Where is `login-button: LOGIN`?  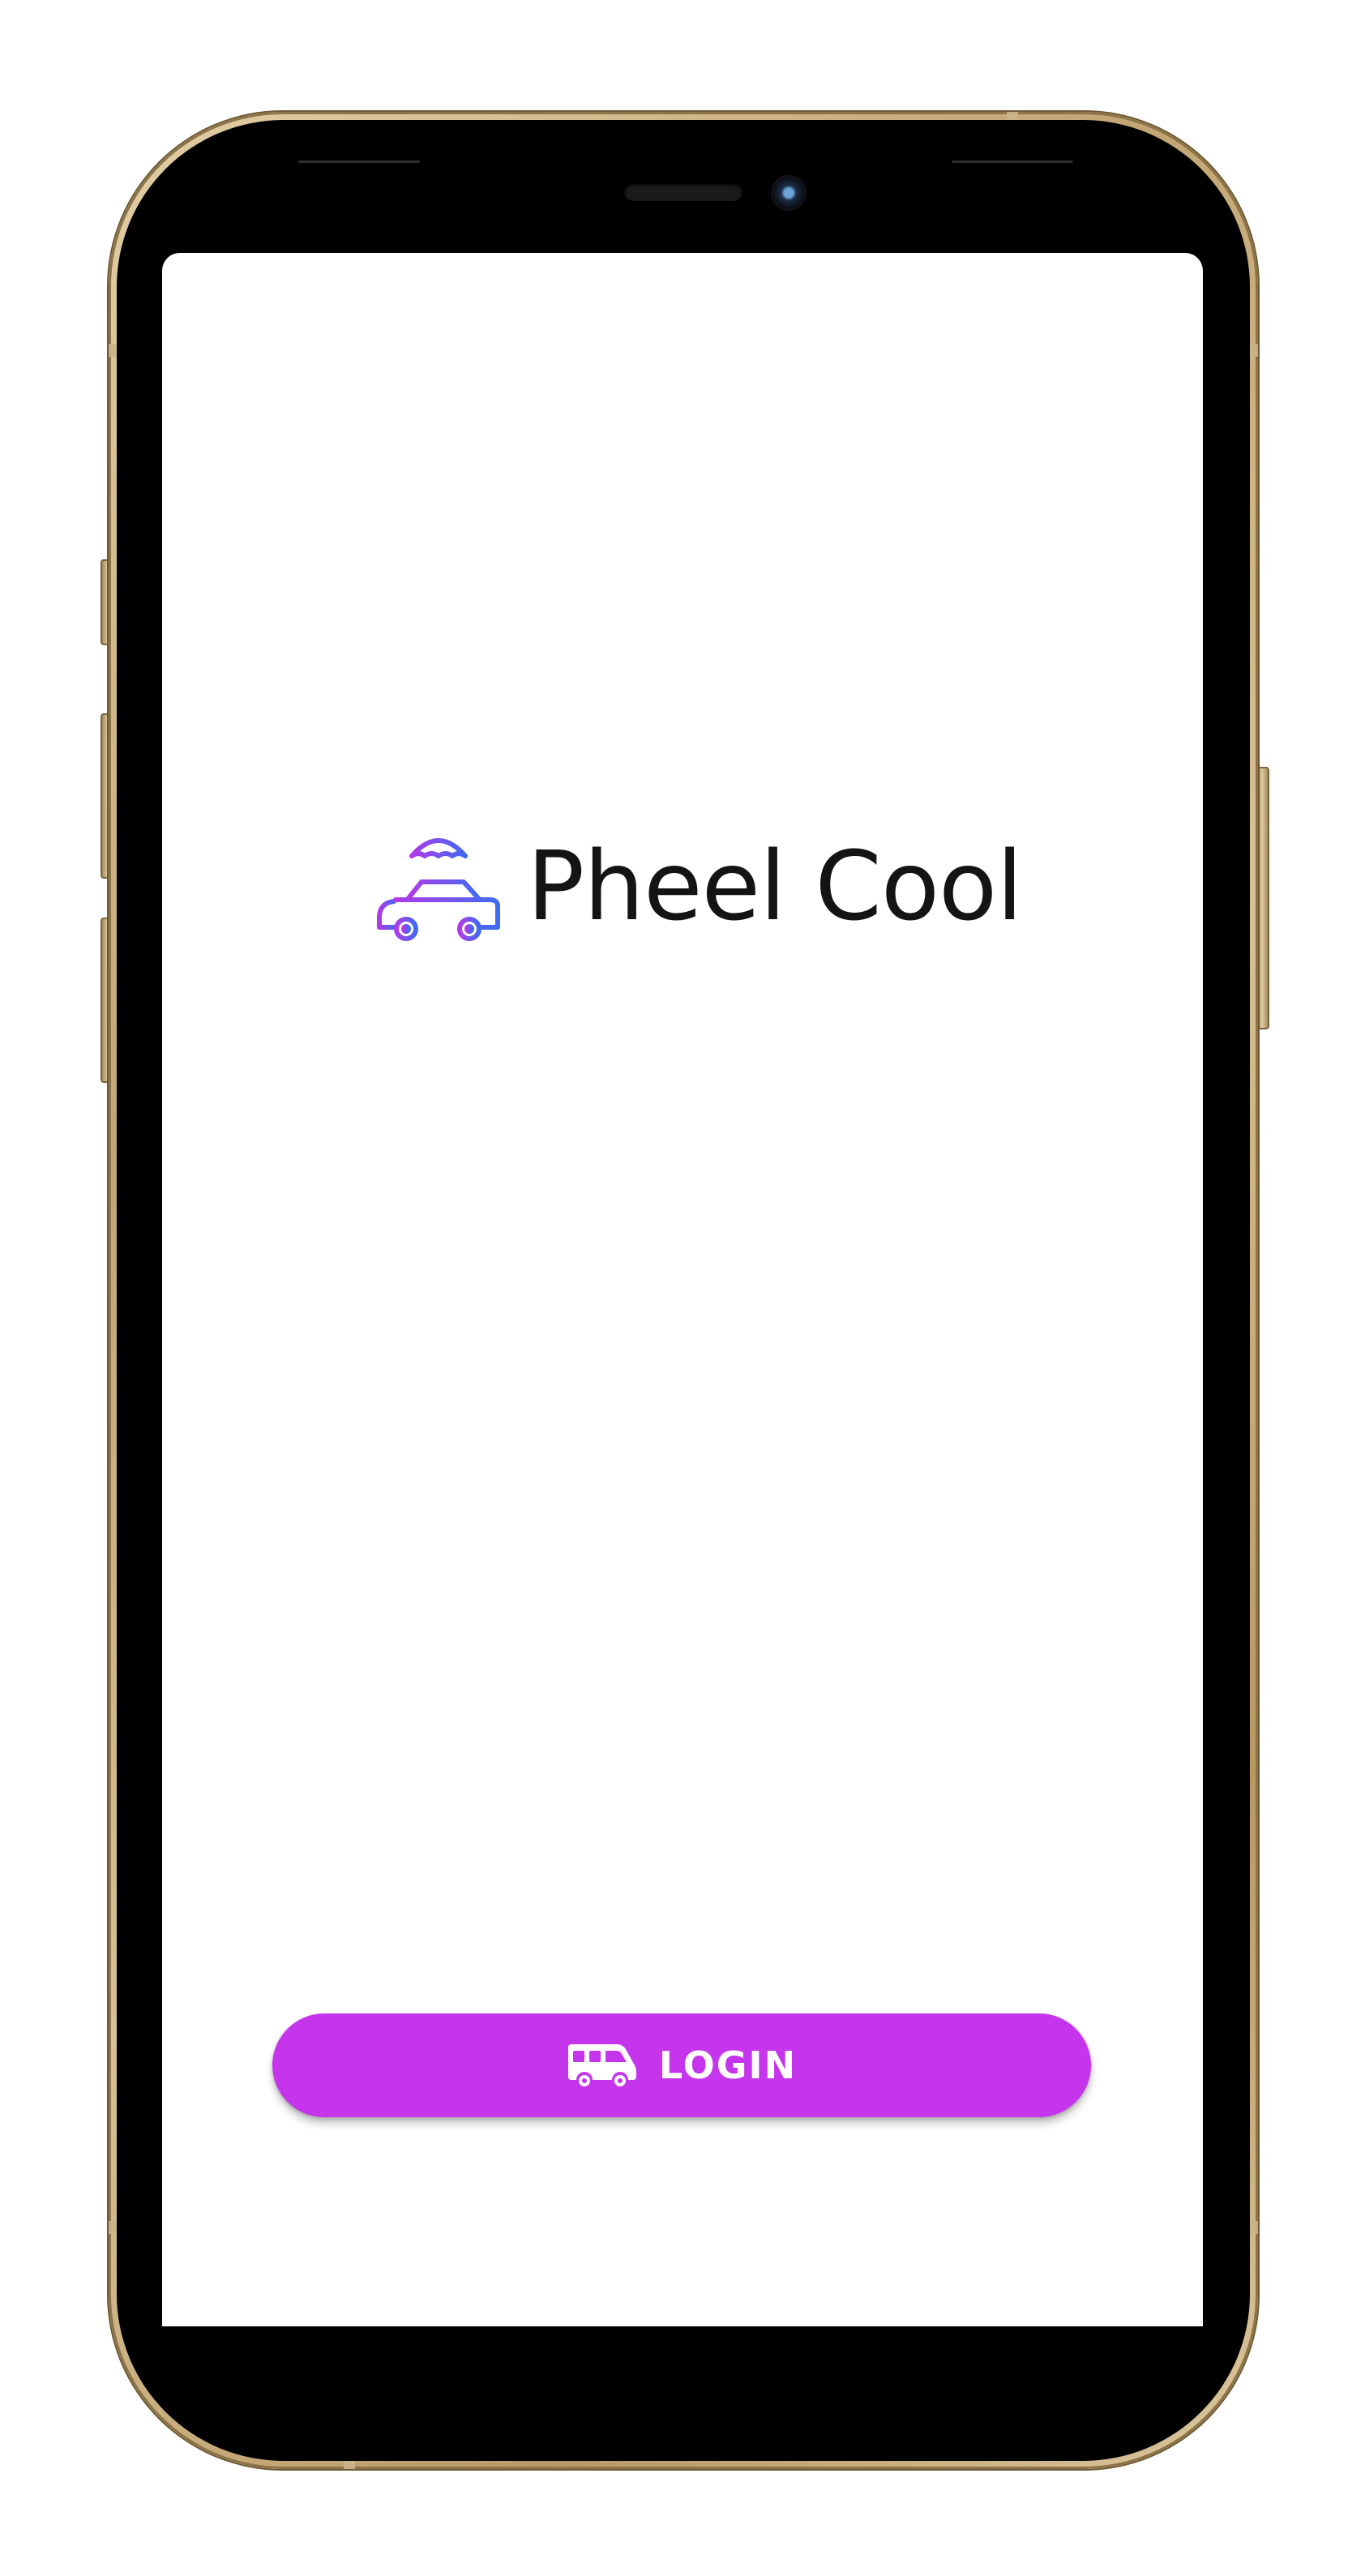
login-button: LOGIN is located at coordinates (681, 2065).